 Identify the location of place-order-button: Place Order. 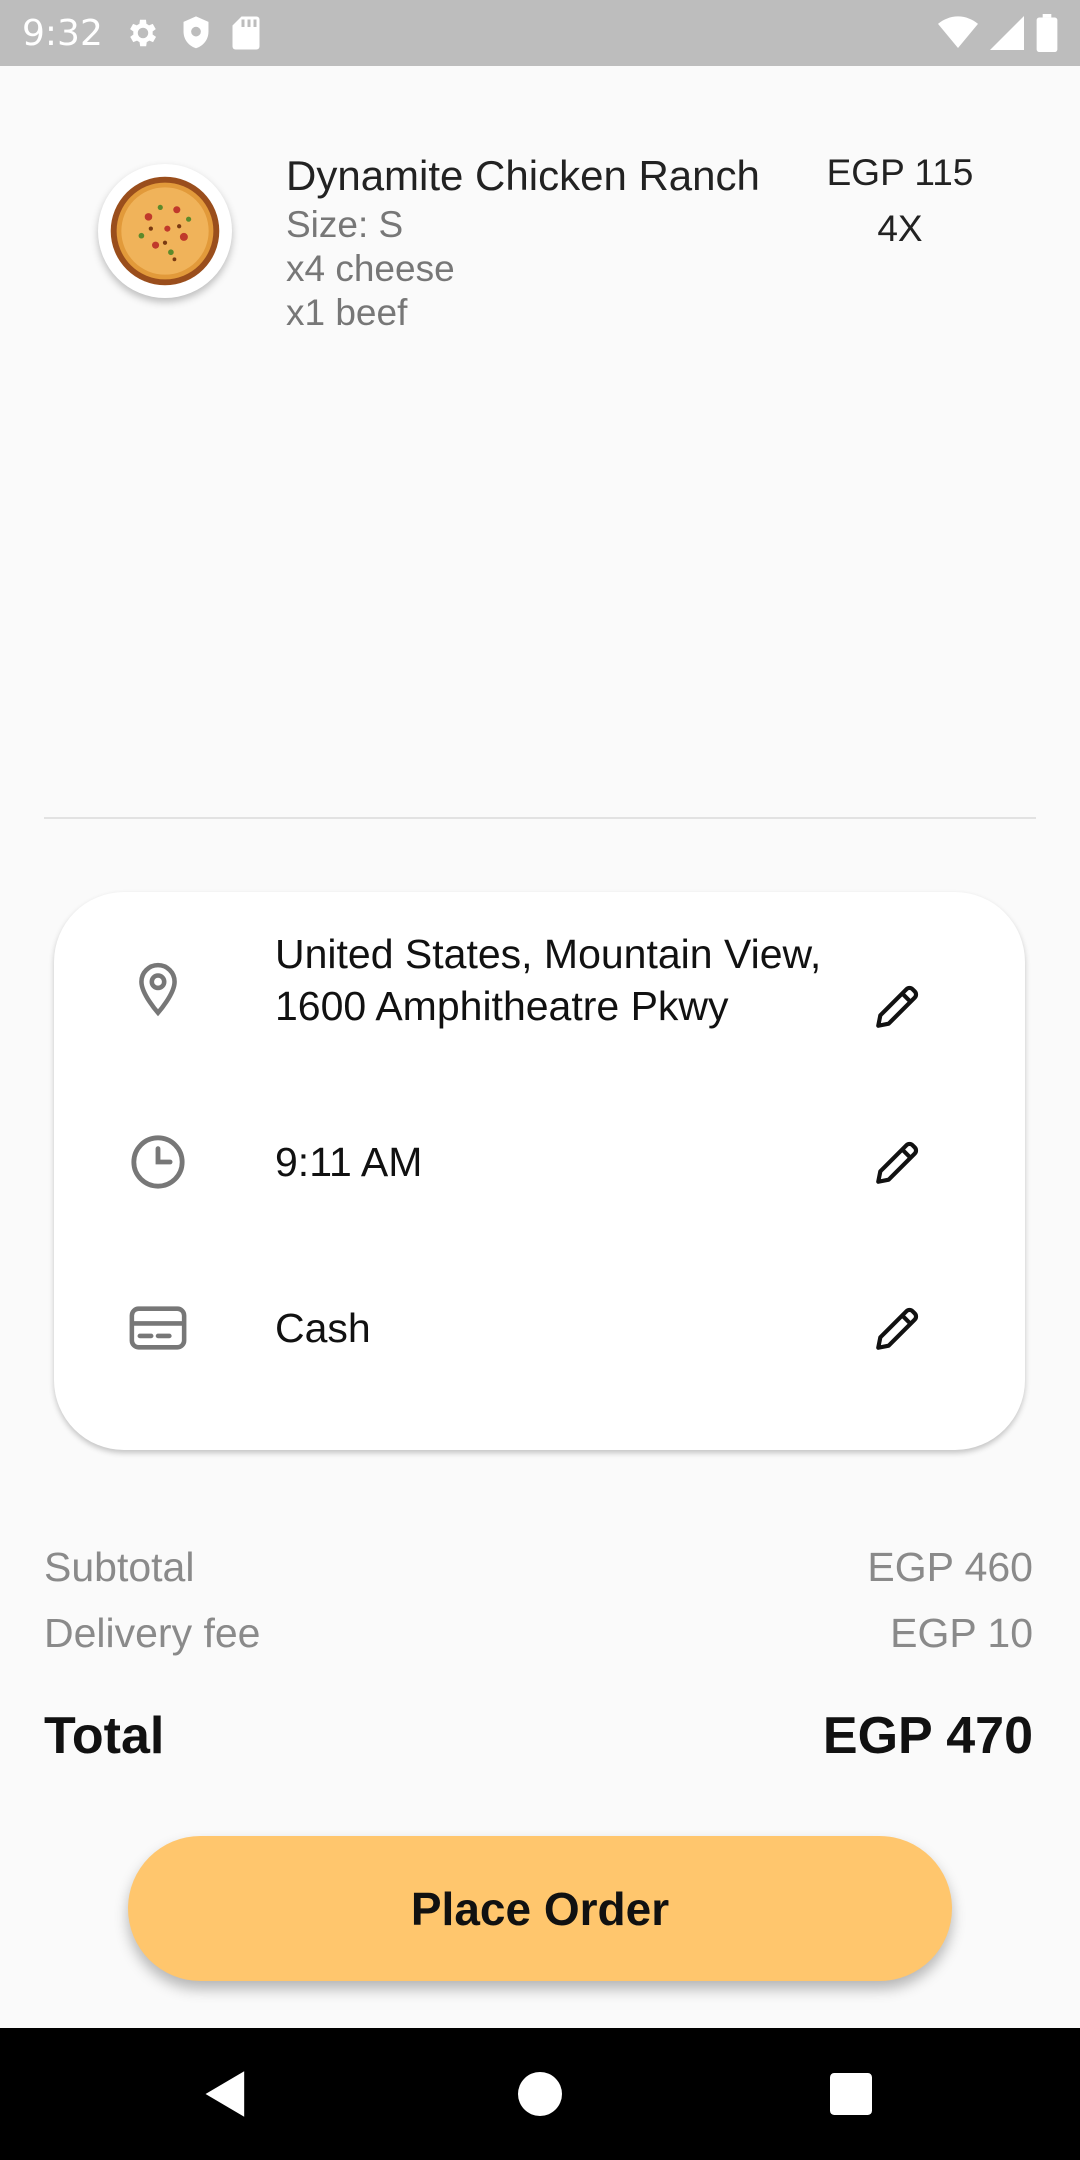
(540, 1908).